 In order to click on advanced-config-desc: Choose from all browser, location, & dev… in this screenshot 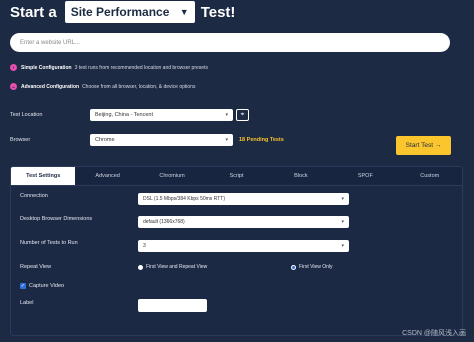, I will do `click(139, 86)`.